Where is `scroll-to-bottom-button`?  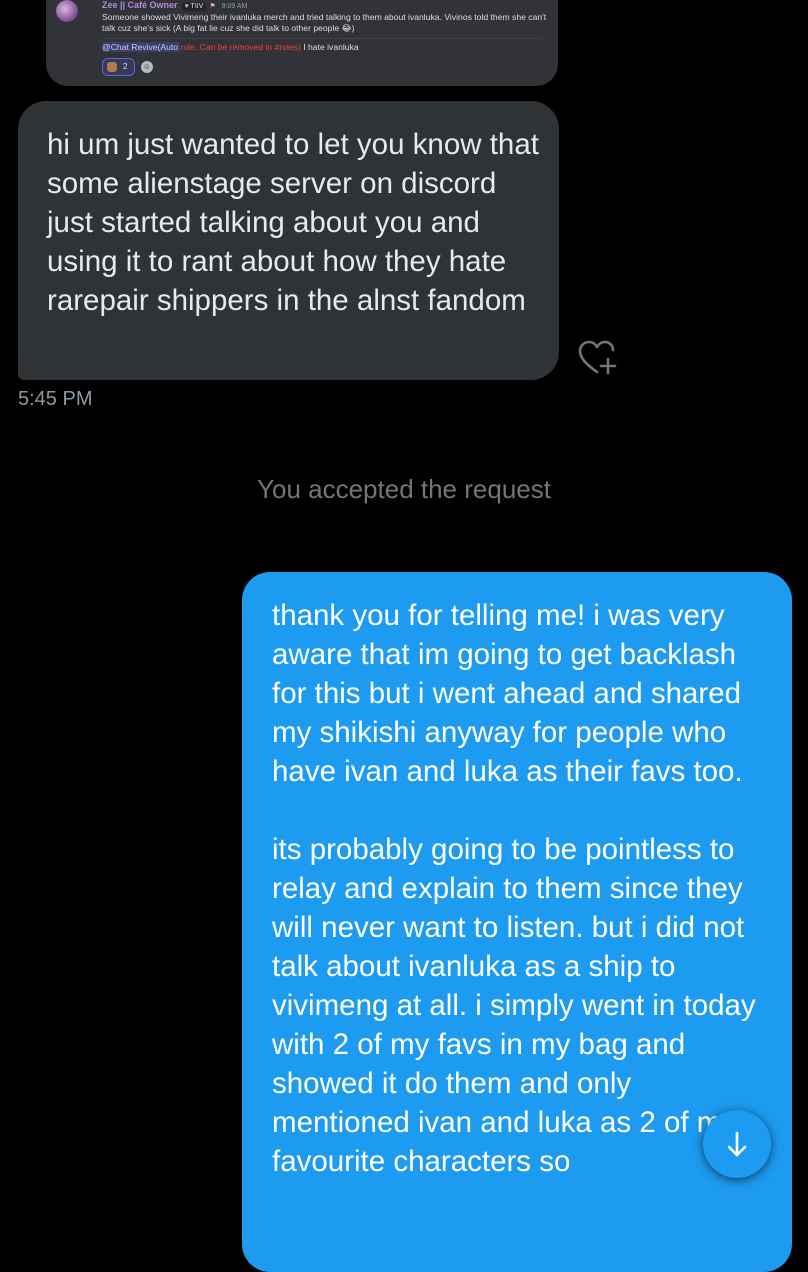 scroll-to-bottom-button is located at coordinates (737, 1144).